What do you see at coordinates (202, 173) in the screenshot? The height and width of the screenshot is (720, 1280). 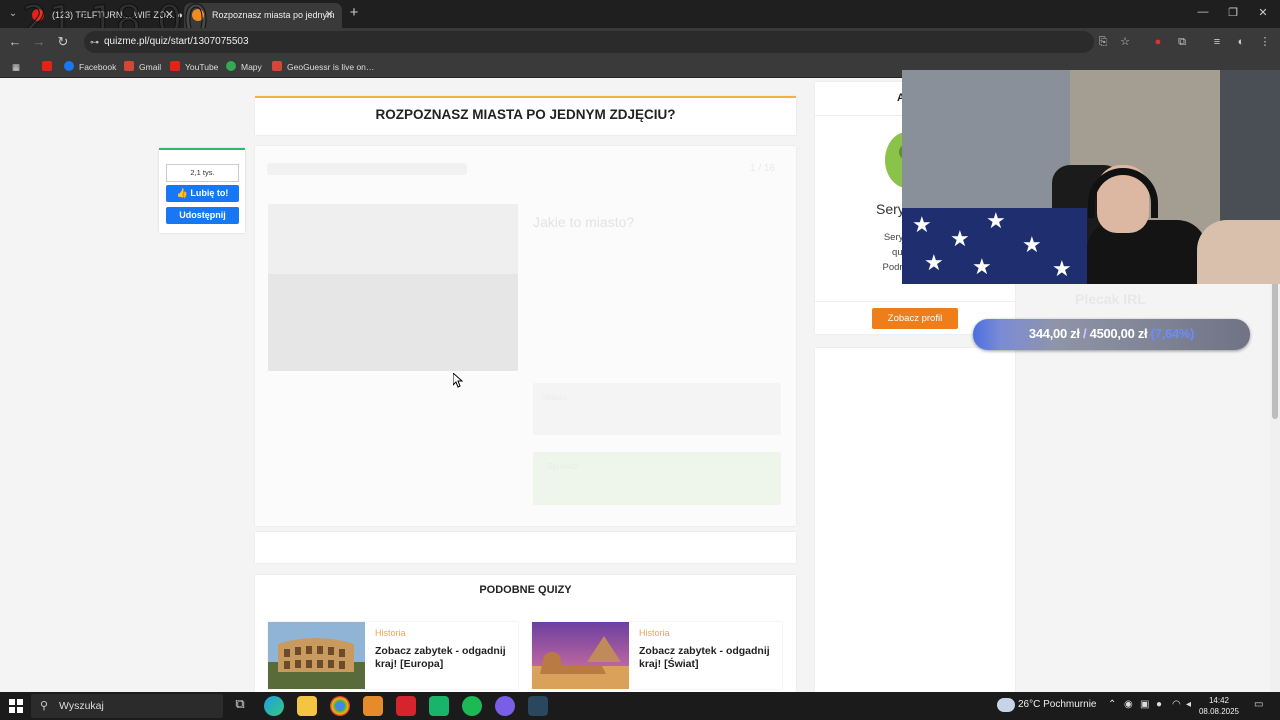 I see `like-count: 2,1 tys.` at bounding box center [202, 173].